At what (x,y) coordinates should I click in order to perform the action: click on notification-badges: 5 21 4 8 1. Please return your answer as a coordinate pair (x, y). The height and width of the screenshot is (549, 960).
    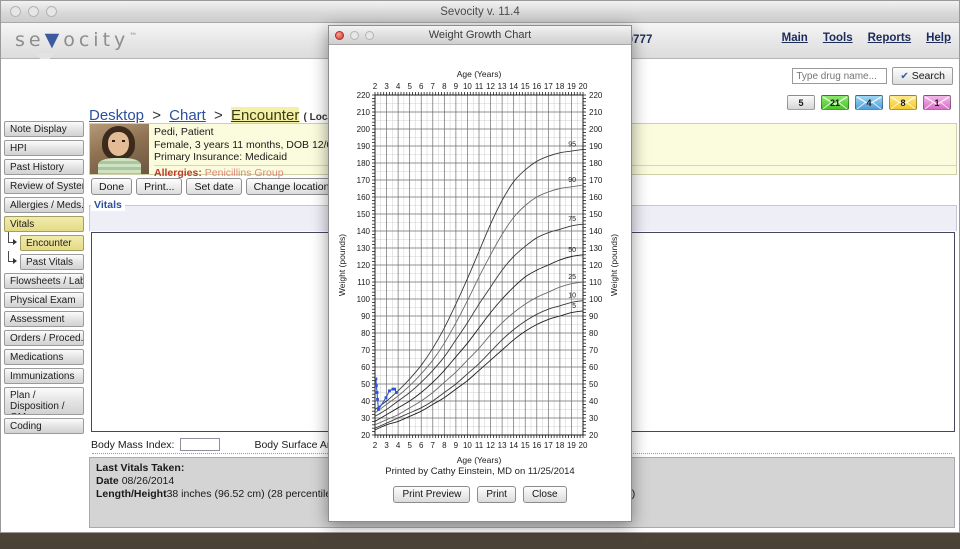
    Looking at the image, I should click on (869, 102).